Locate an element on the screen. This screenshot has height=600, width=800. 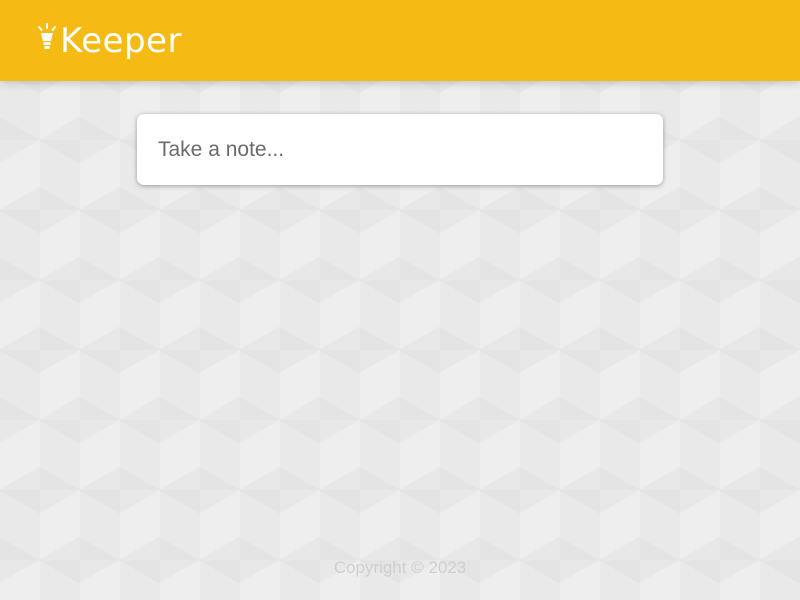
create-note-form is located at coordinates (400, 149).